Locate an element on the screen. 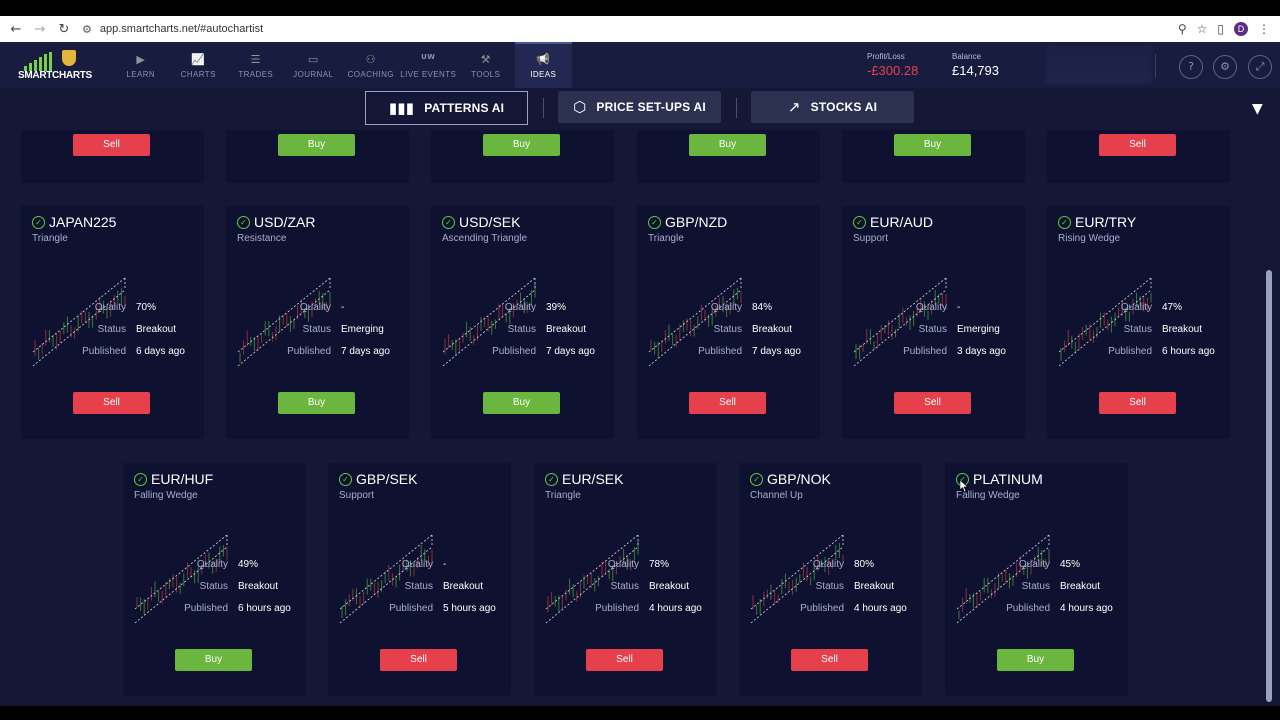  nav-item-tools: ⚒ TOOLS is located at coordinates (486, 65).